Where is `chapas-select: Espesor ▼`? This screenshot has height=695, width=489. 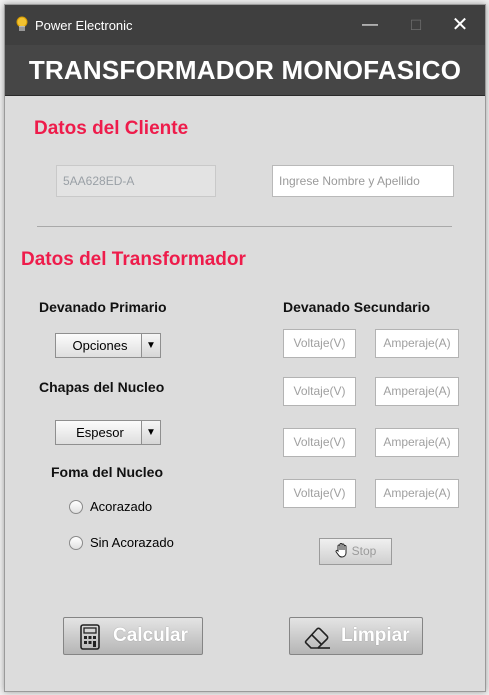 chapas-select: Espesor ▼ is located at coordinates (108, 432).